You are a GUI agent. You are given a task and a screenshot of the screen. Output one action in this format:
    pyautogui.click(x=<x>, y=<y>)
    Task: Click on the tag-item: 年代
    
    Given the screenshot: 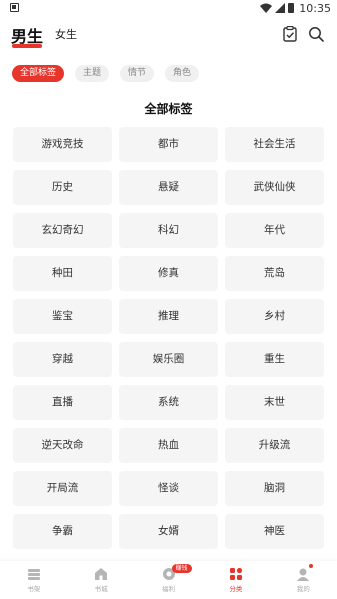 What is the action you would take?
    pyautogui.click(x=274, y=230)
    